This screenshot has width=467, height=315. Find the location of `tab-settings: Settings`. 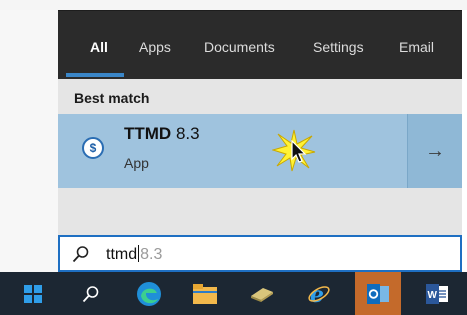

tab-settings: Settings is located at coordinates (338, 47).